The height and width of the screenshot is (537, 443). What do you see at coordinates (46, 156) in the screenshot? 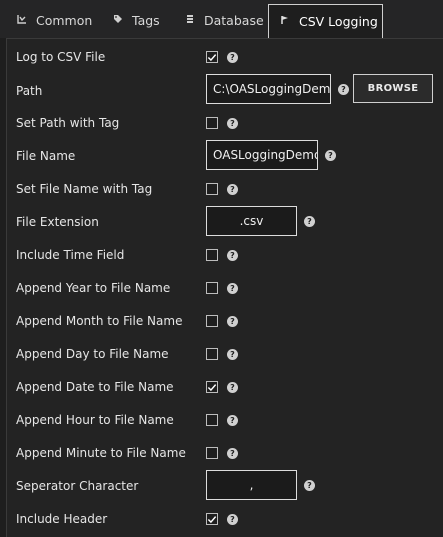
I see `file-name-label: File Name` at bounding box center [46, 156].